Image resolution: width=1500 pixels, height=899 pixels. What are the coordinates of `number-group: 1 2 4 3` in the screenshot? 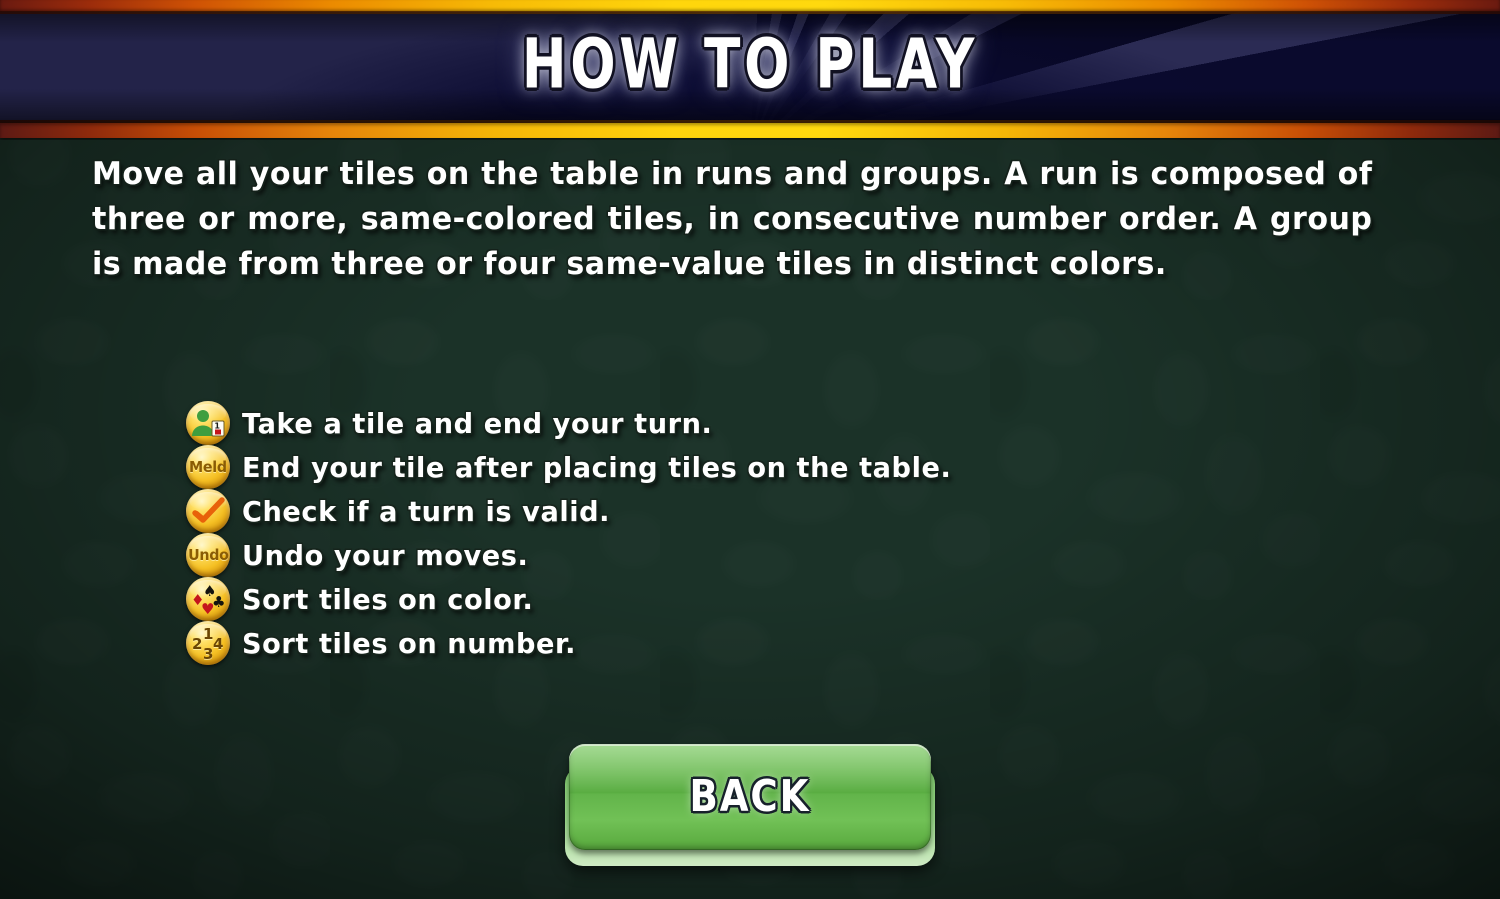 It's located at (208, 643).